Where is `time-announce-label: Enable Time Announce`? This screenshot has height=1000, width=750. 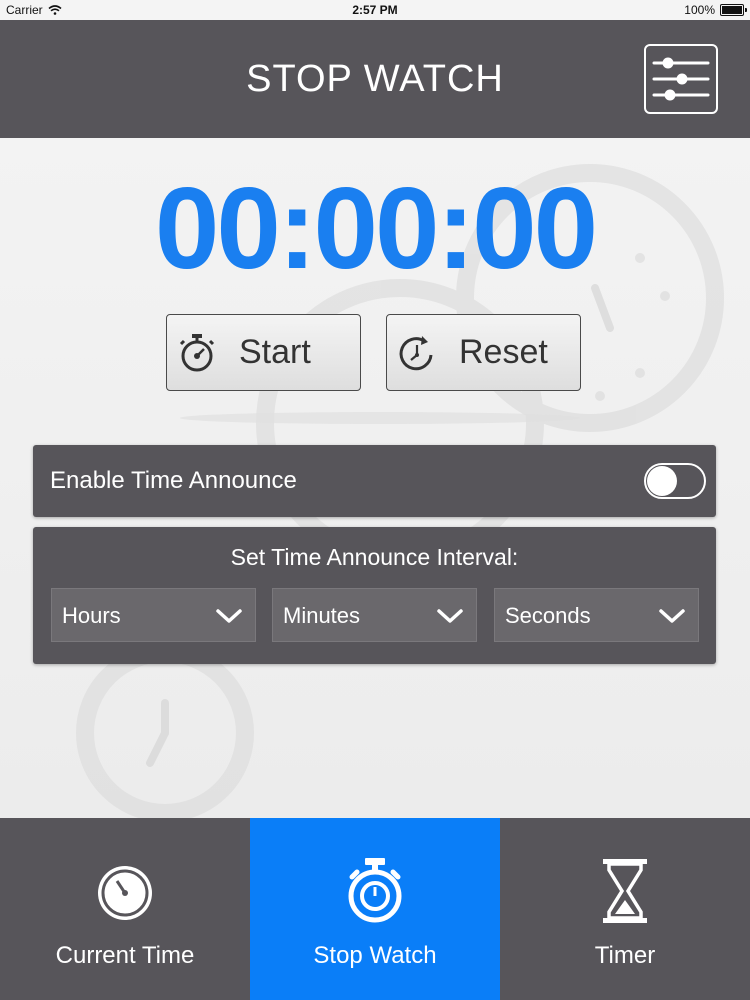
time-announce-label: Enable Time Announce is located at coordinates (173, 480).